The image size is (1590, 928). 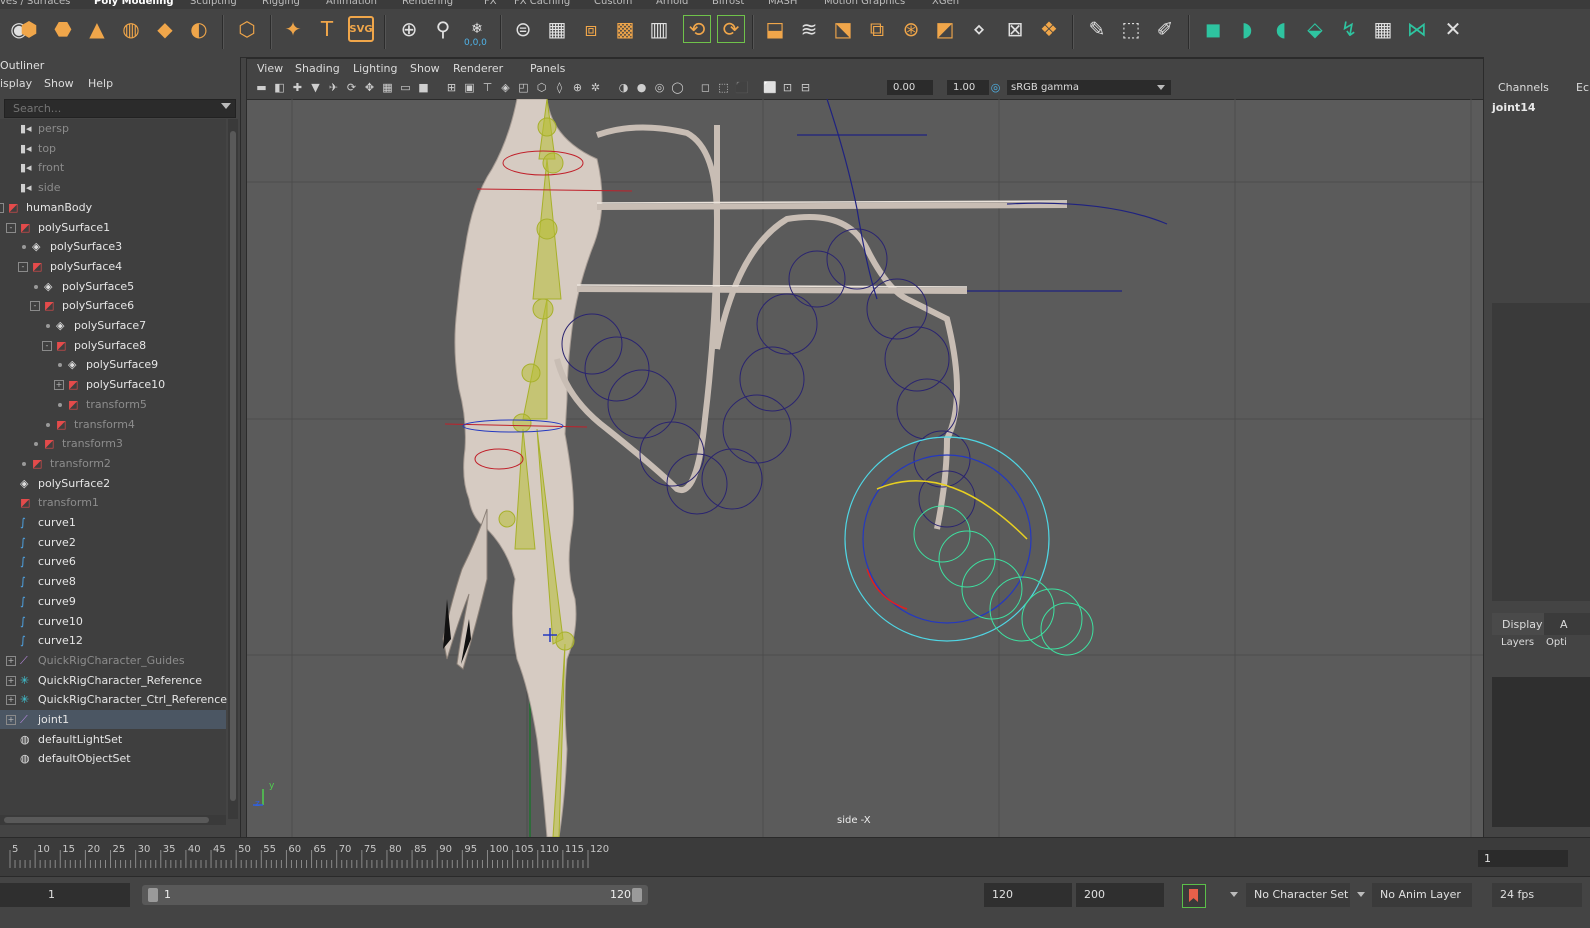 What do you see at coordinates (559, 87) in the screenshot?
I see `textured-icon: ◊` at bounding box center [559, 87].